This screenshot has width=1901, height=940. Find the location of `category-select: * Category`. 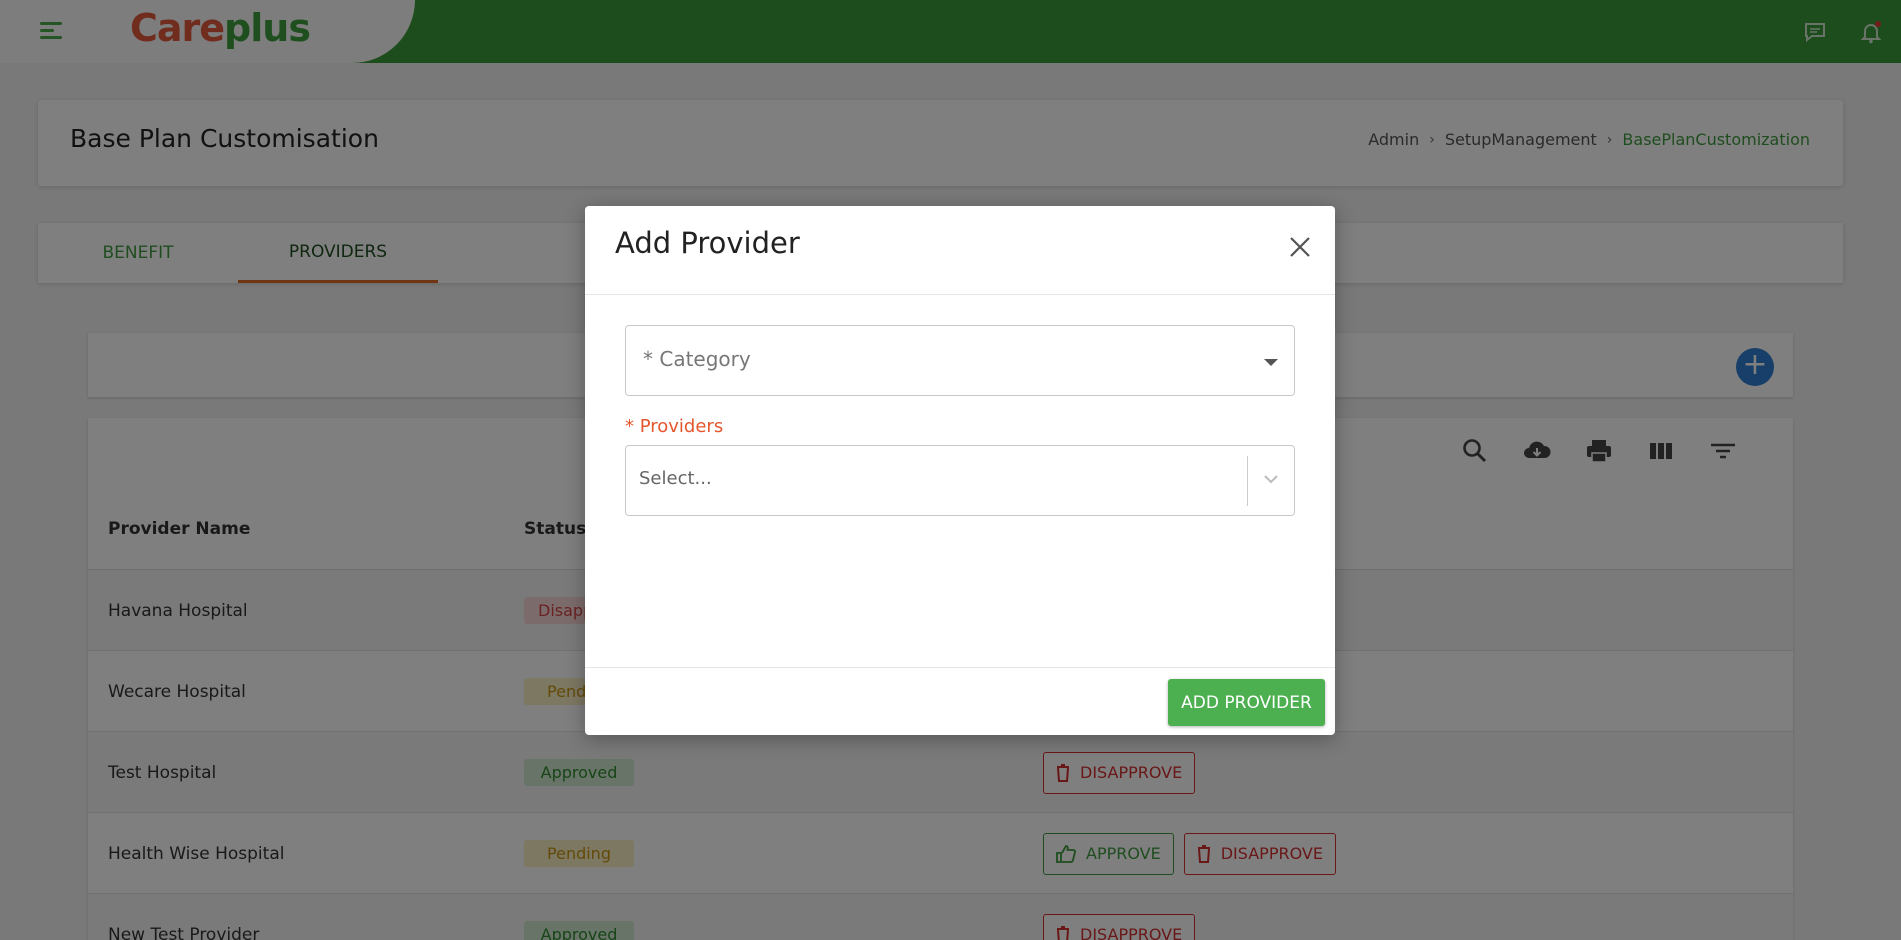

category-select: * Category is located at coordinates (960, 360).